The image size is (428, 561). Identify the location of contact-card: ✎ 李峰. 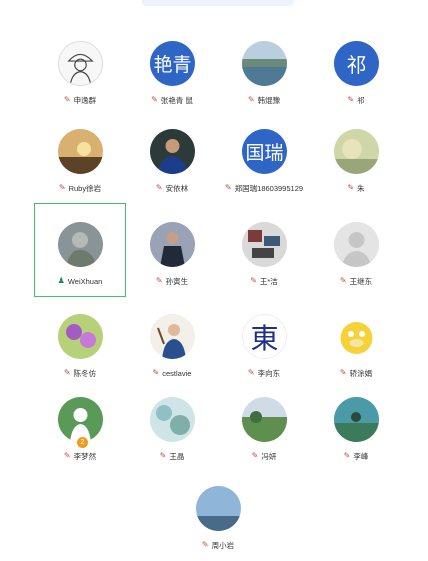
(356, 425).